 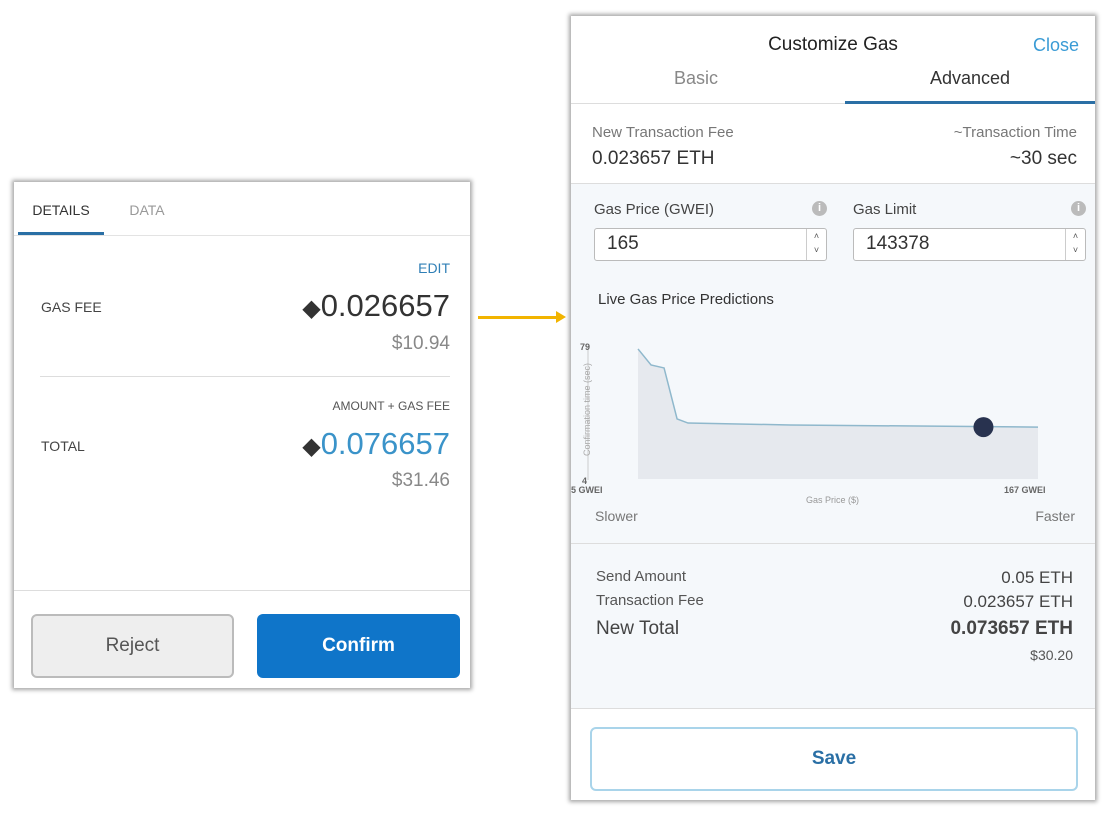 I want to click on gas-price-input: 165 ˄ ˅, so click(x=710, y=244).